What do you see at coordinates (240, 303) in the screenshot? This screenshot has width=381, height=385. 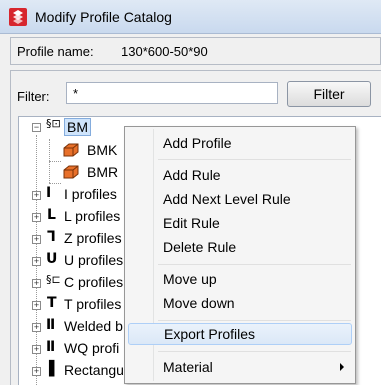 I see `menu-item-move-down: Move down` at bounding box center [240, 303].